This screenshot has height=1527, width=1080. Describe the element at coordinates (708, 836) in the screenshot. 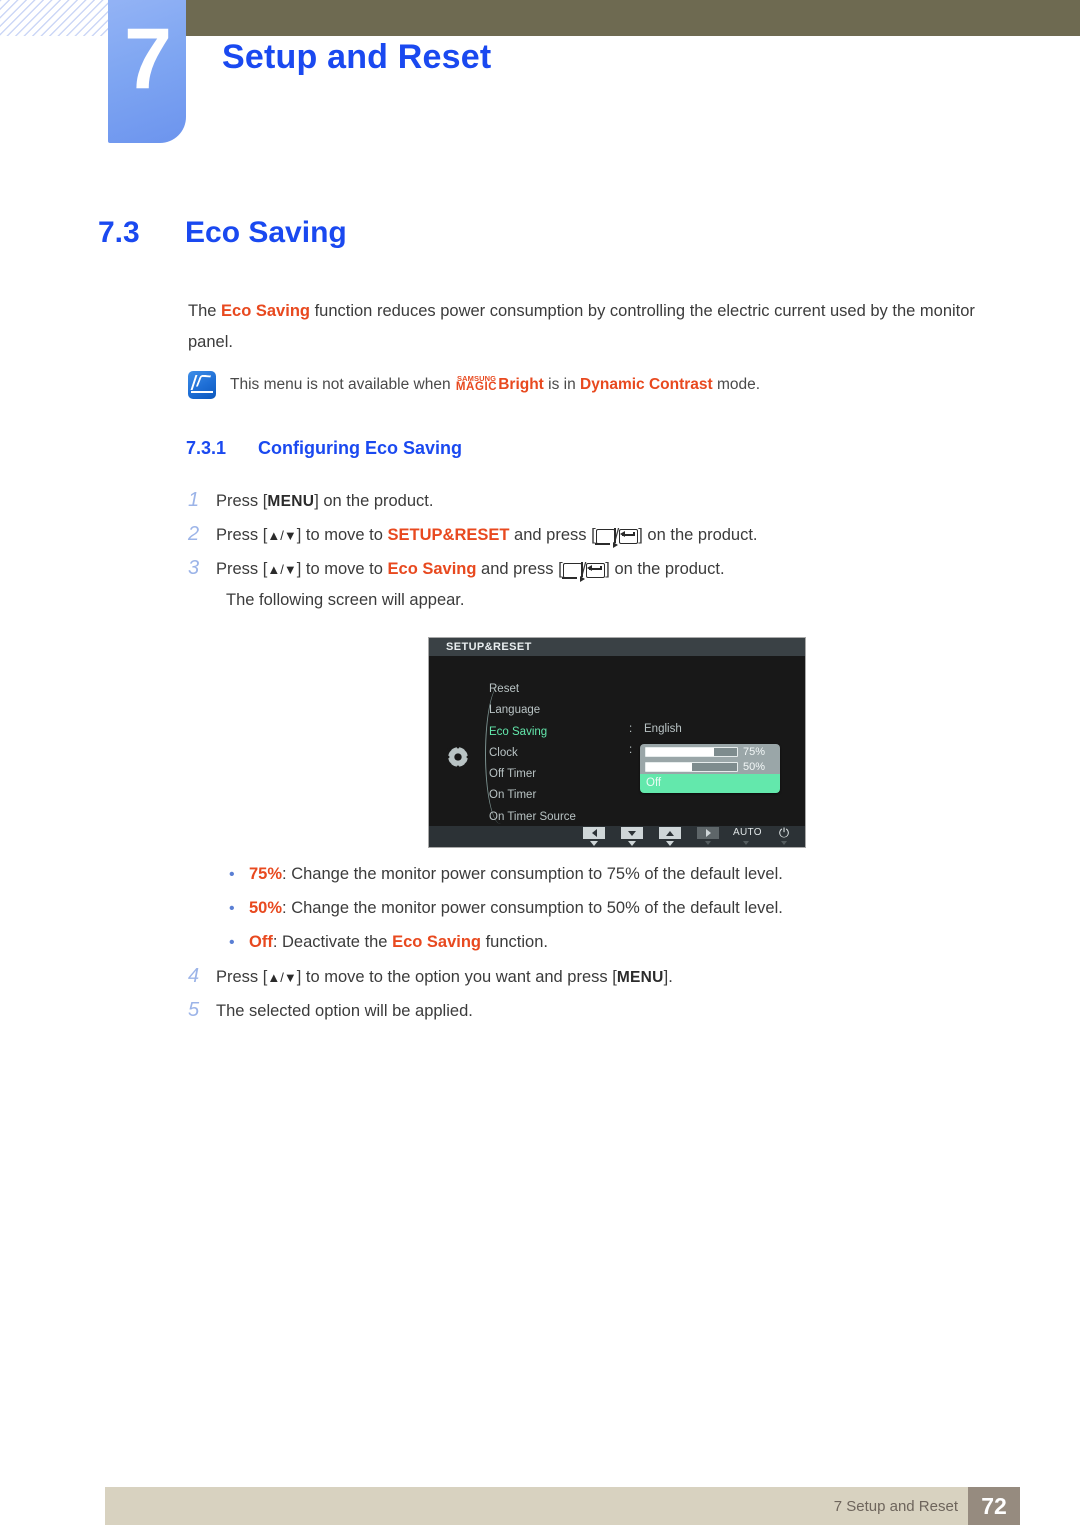

I see `osd-right-button` at that location.